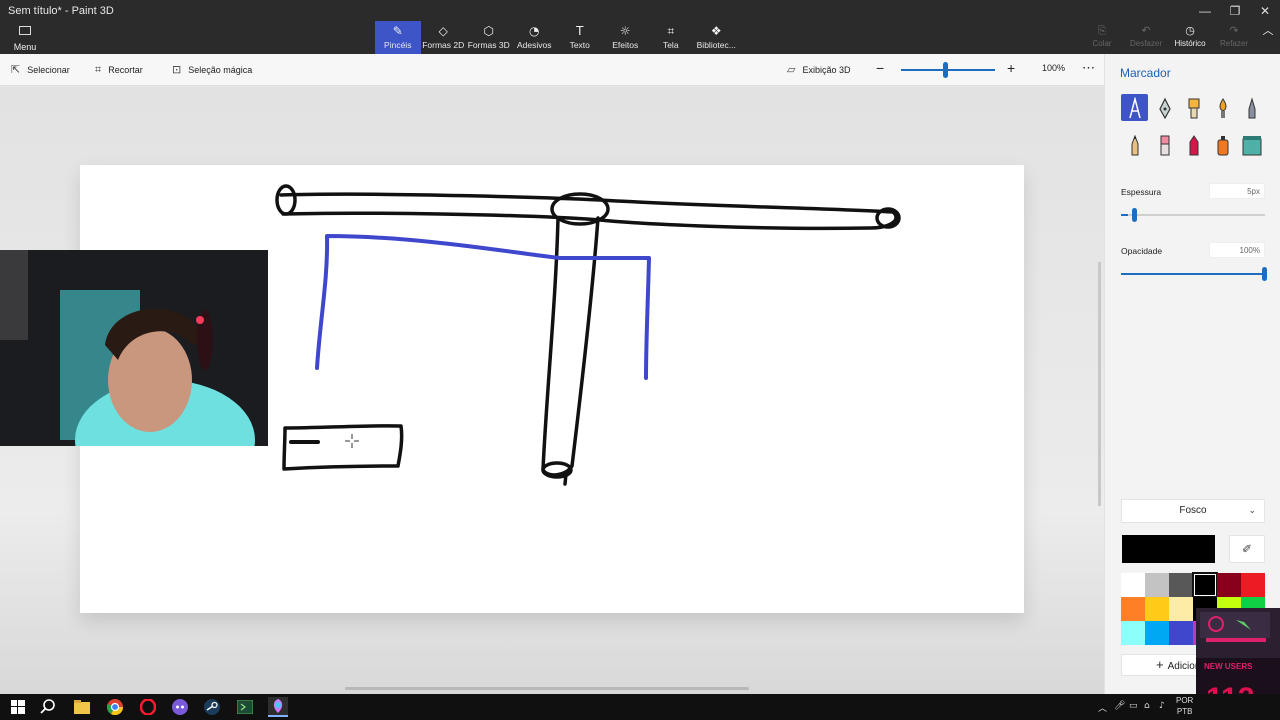 This screenshot has height=720, width=1280. What do you see at coordinates (1145, 73) in the screenshot?
I see `panel-title: Marcador` at bounding box center [1145, 73].